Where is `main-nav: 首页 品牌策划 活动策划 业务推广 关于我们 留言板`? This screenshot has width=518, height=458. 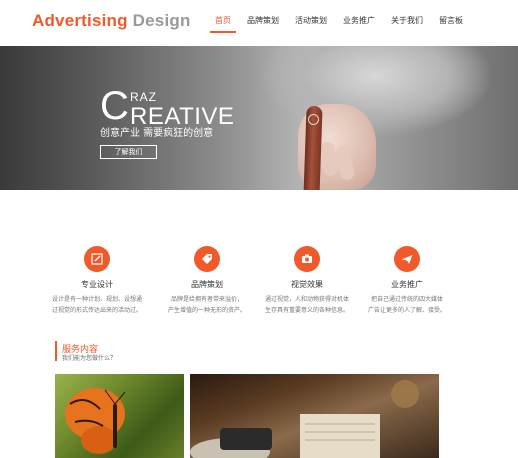 main-nav: 首页 品牌策划 活动策划 业务推广 关于我们 留言板 is located at coordinates (340, 23).